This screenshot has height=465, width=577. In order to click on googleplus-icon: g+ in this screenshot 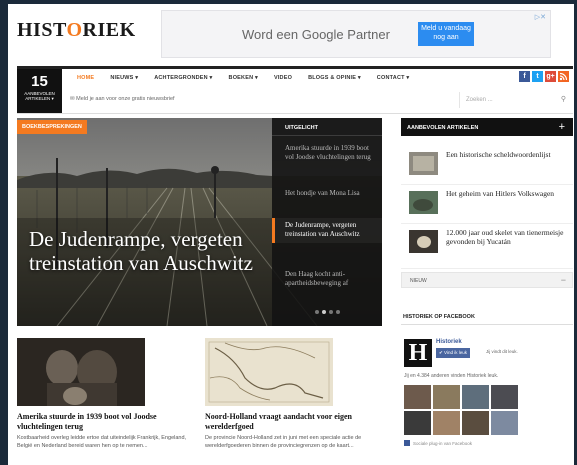, I will do `click(550, 76)`.